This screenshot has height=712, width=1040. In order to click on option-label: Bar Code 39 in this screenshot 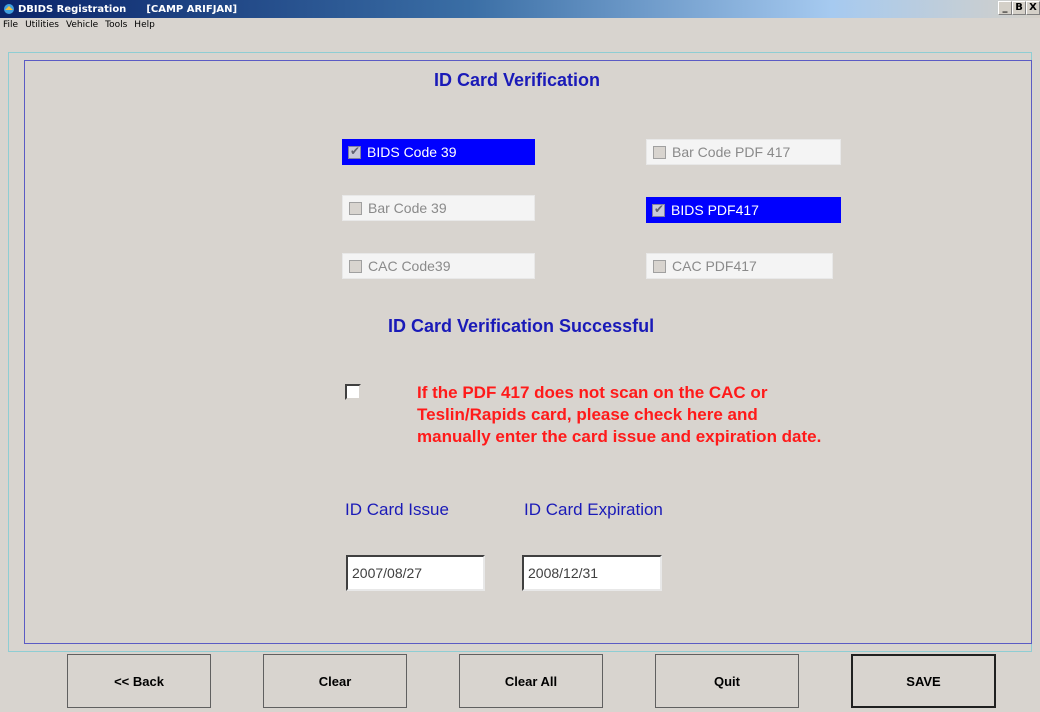, I will do `click(407, 208)`.